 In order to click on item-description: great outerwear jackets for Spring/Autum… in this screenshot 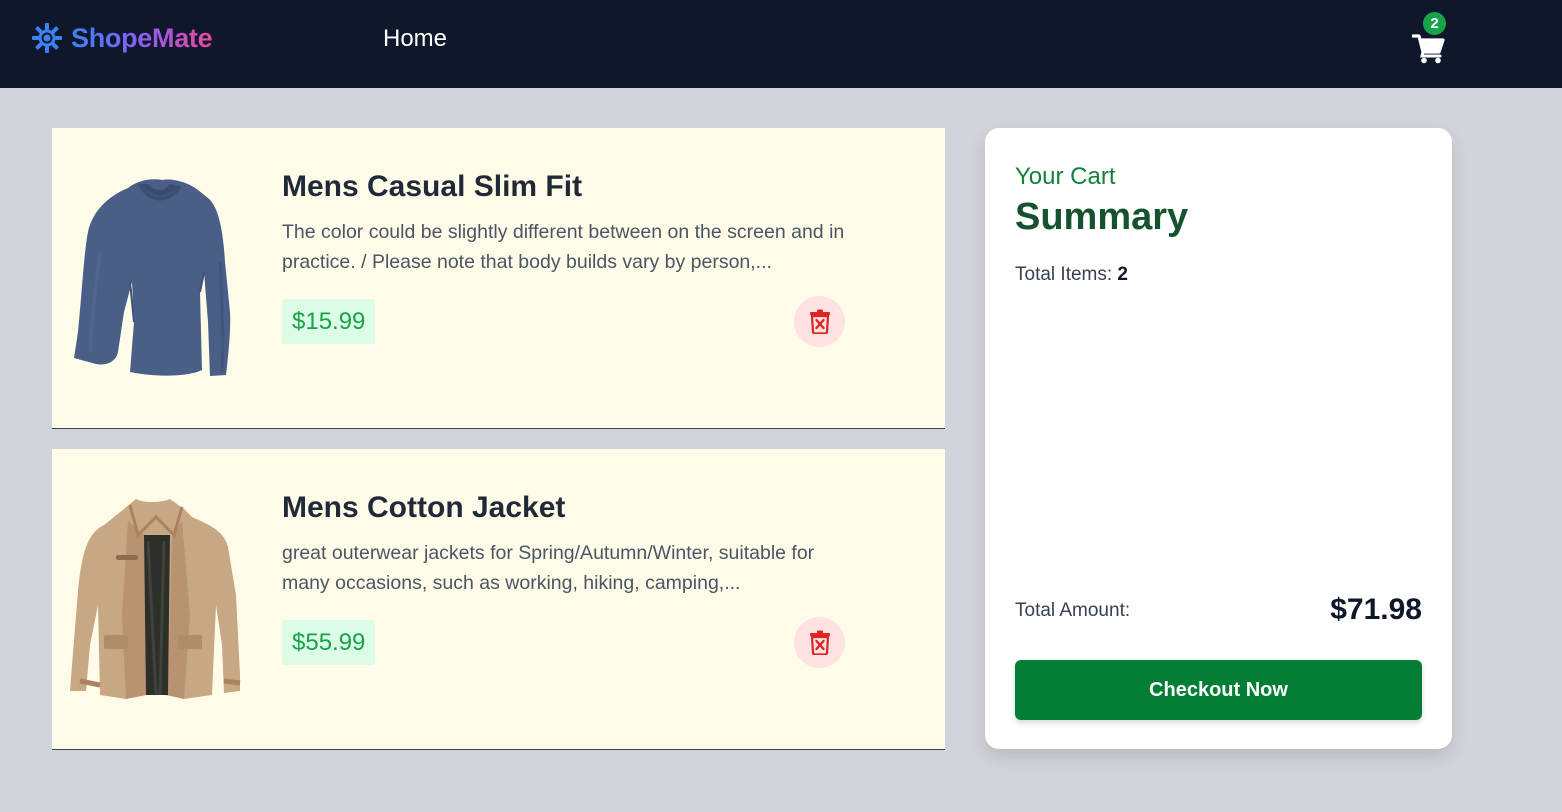, I will do `click(548, 568)`.